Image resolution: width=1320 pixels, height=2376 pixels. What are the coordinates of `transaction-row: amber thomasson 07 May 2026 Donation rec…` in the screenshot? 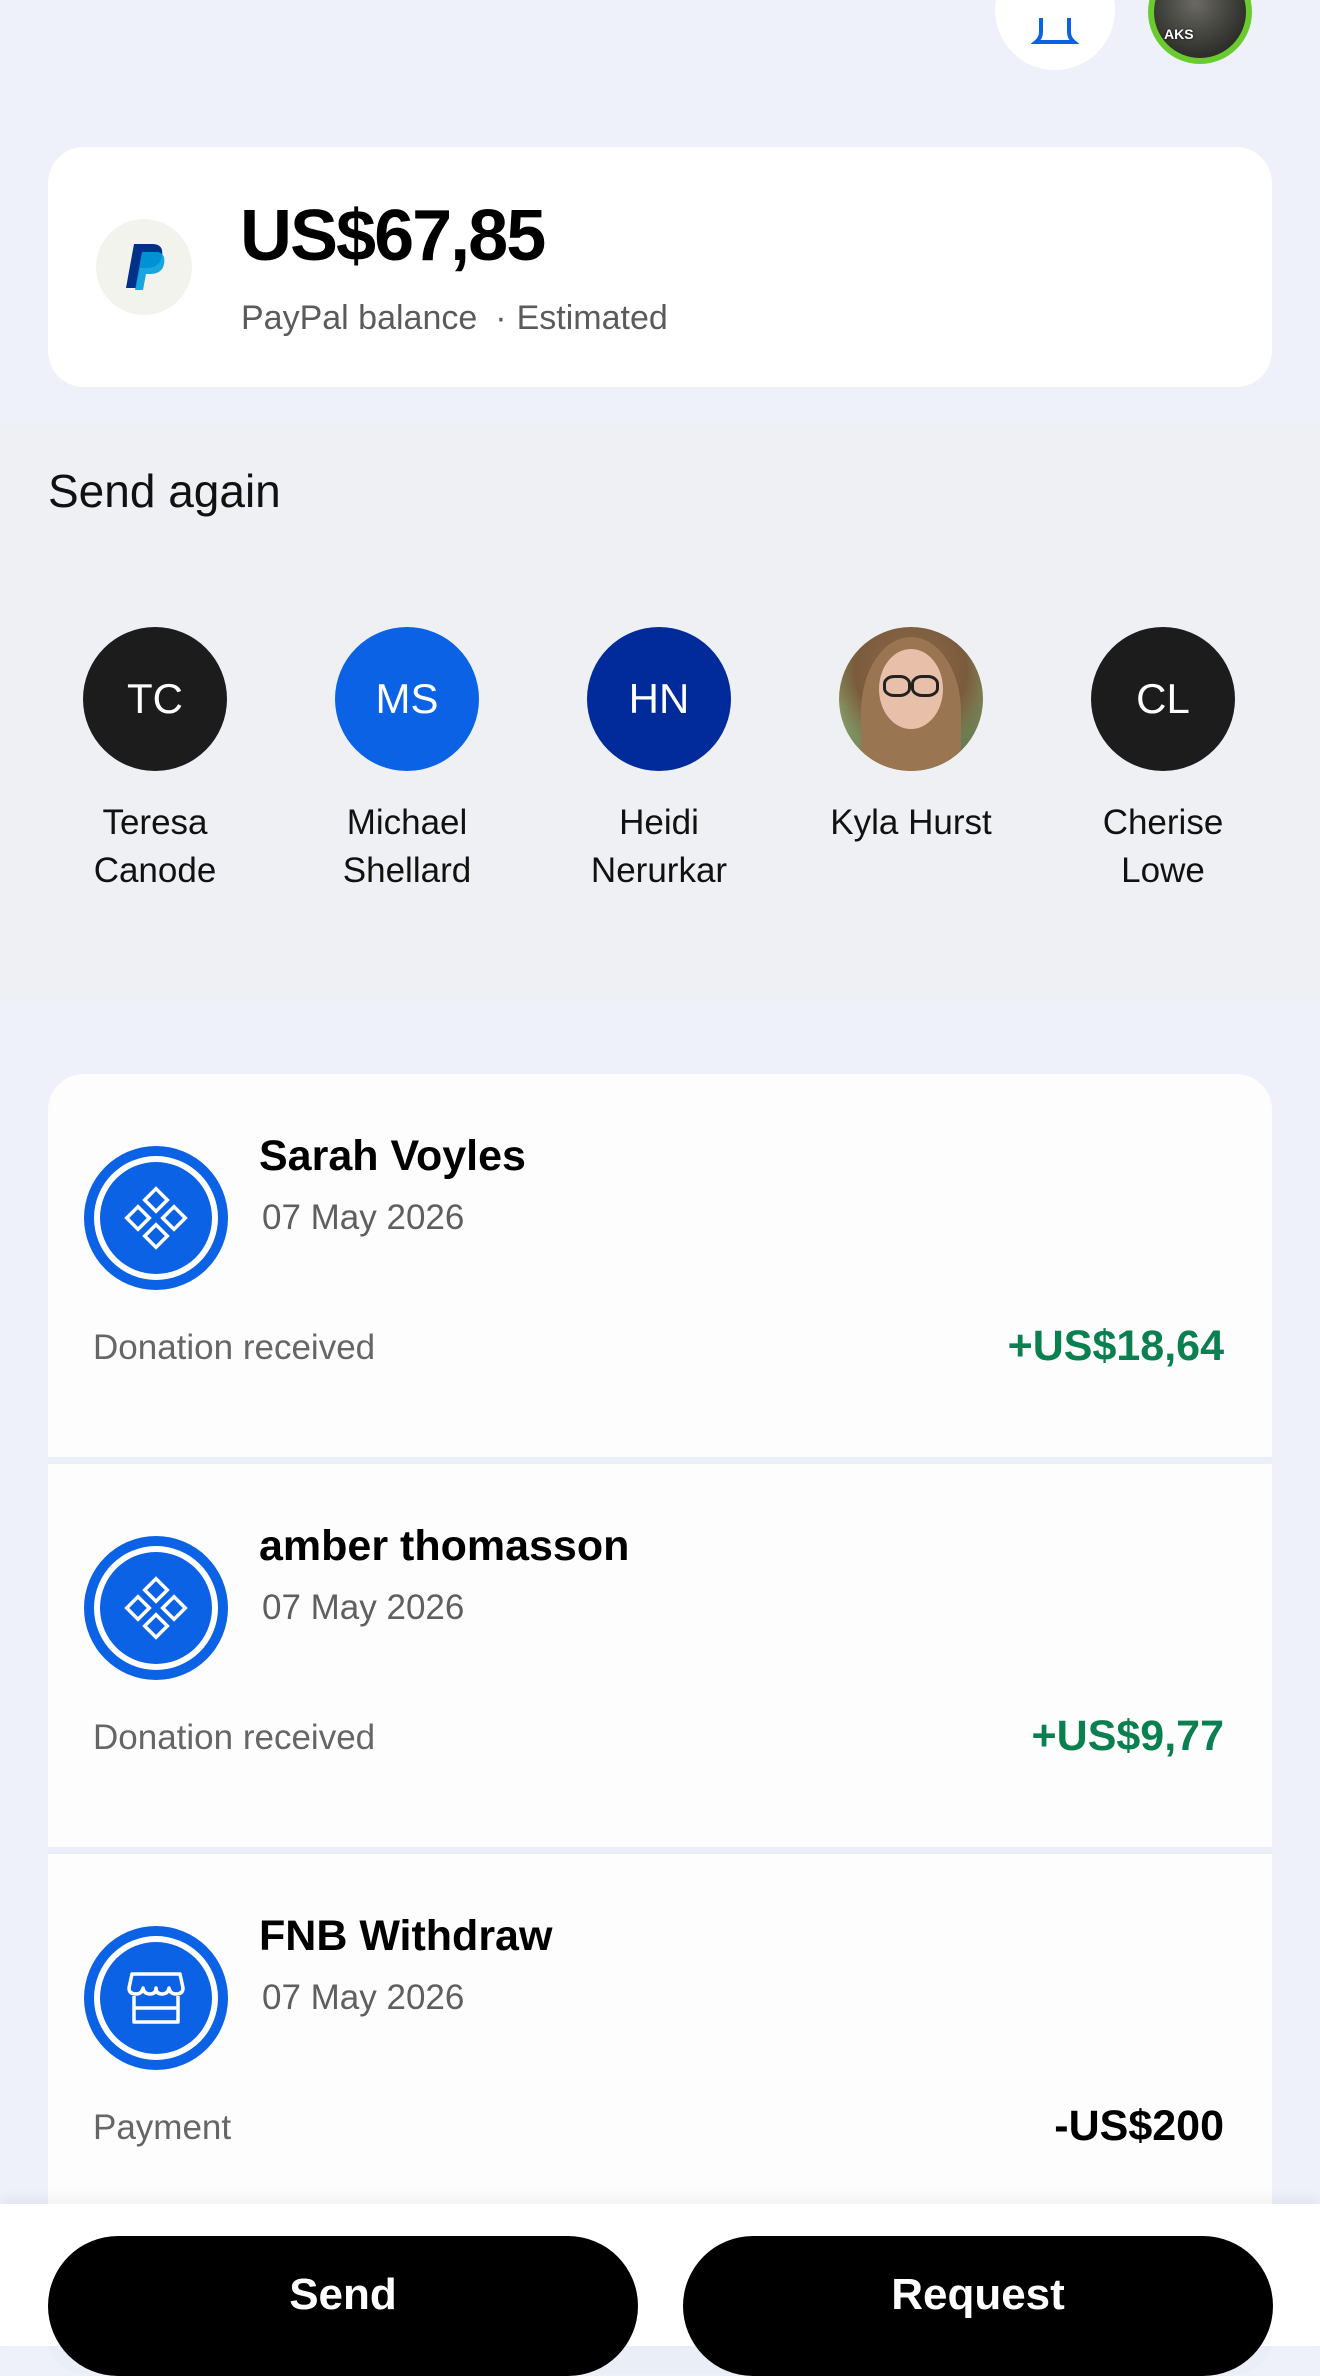 It's located at (660, 1655).